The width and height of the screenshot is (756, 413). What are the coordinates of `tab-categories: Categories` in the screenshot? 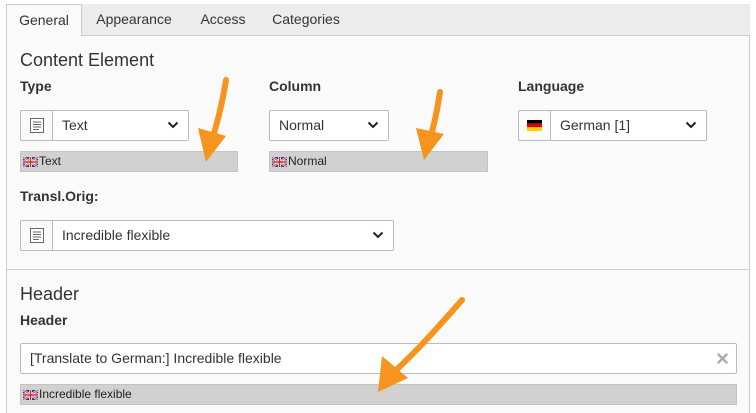 It's located at (306, 20).